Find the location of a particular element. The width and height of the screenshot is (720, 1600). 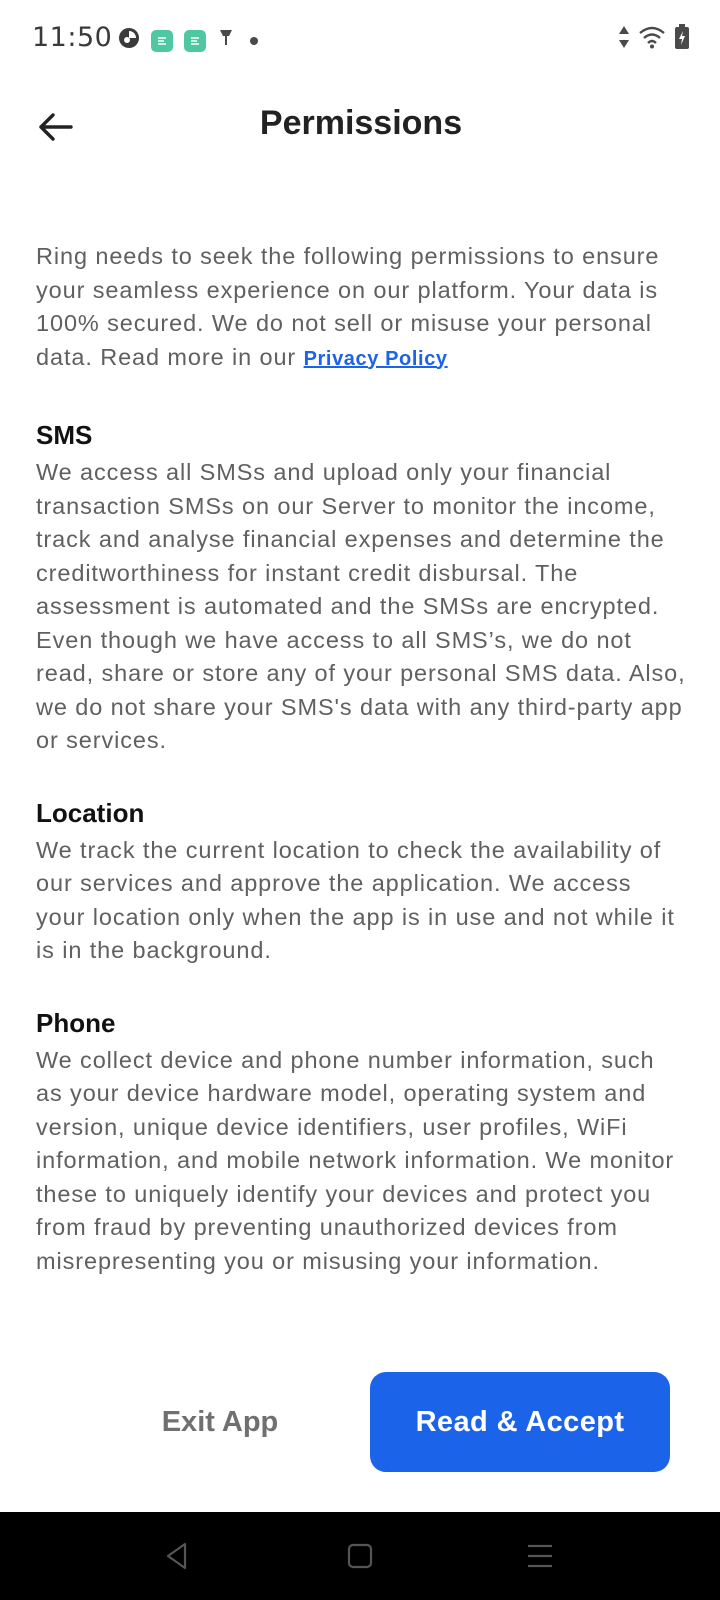

location-section-title: Location is located at coordinates (90, 812).